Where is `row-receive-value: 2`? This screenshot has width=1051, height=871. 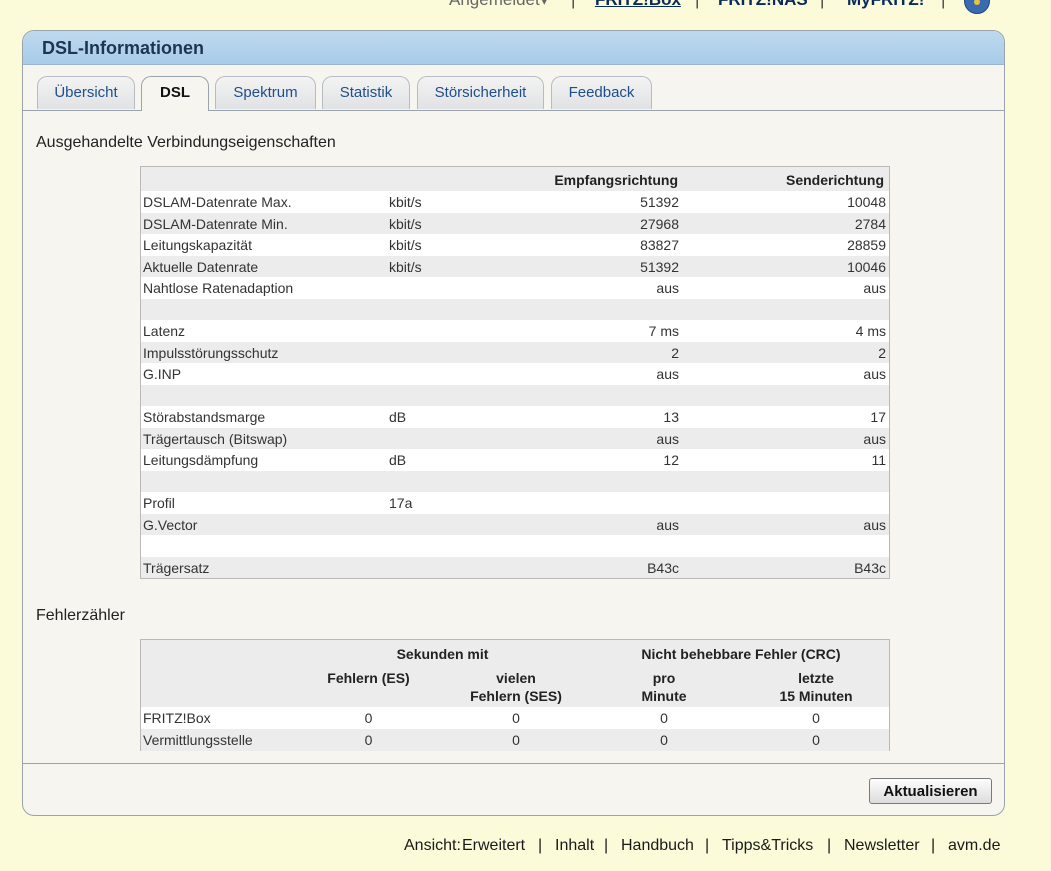 row-receive-value: 2 is located at coordinates (675, 352).